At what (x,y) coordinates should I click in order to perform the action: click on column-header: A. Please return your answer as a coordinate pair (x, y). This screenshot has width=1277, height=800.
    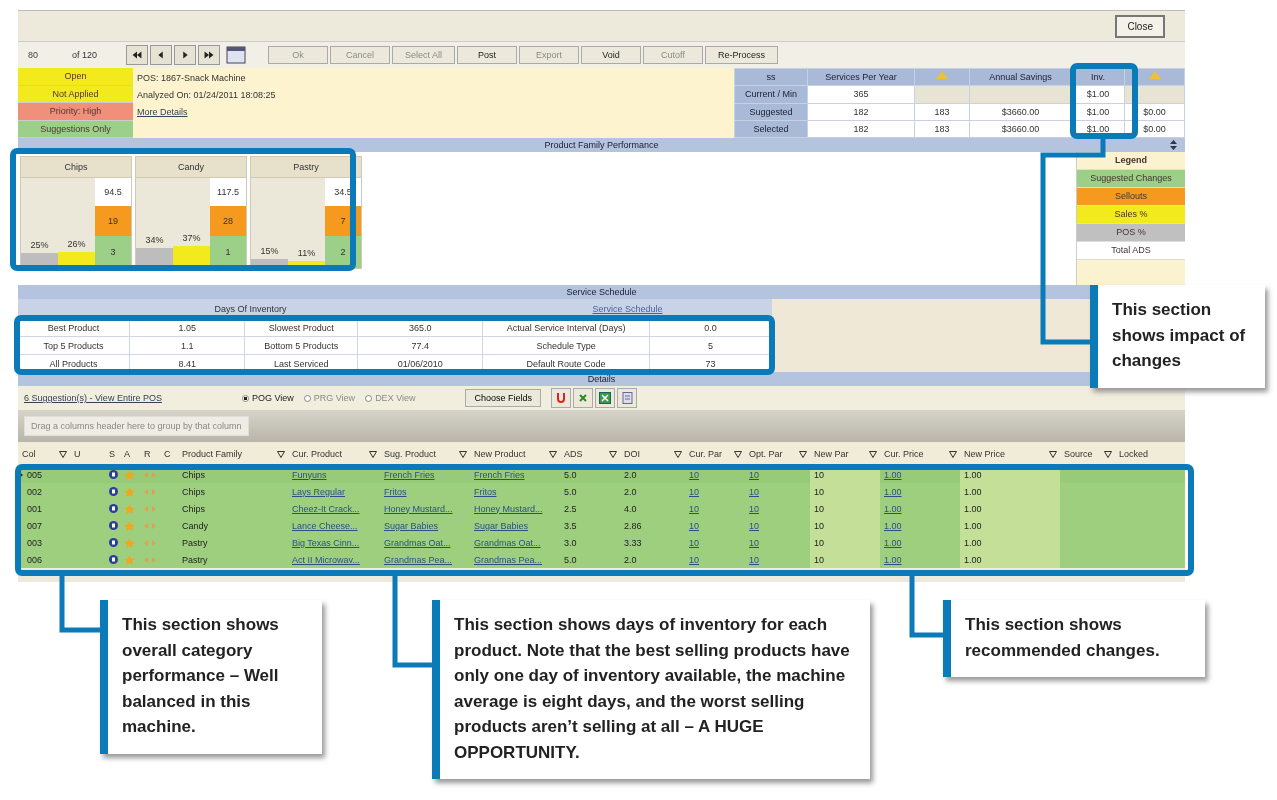
    Looking at the image, I should click on (127, 454).